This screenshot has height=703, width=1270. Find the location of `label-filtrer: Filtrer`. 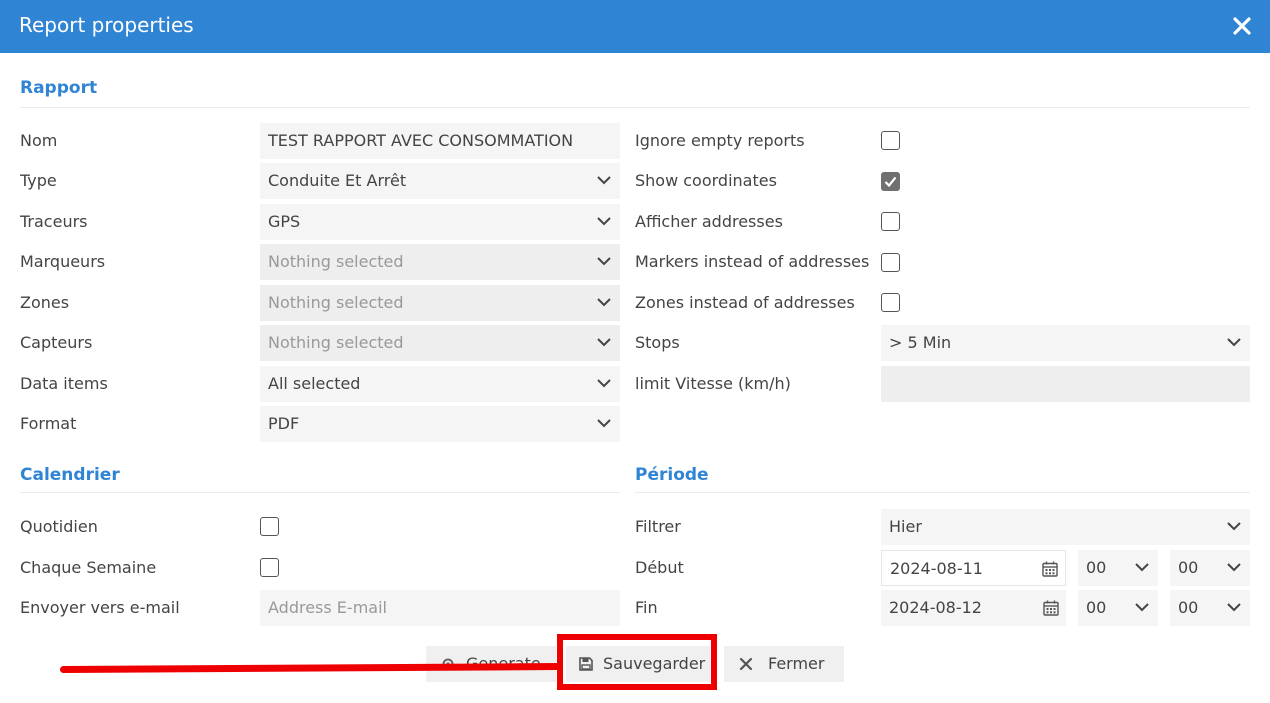

label-filtrer: Filtrer is located at coordinates (658, 526).